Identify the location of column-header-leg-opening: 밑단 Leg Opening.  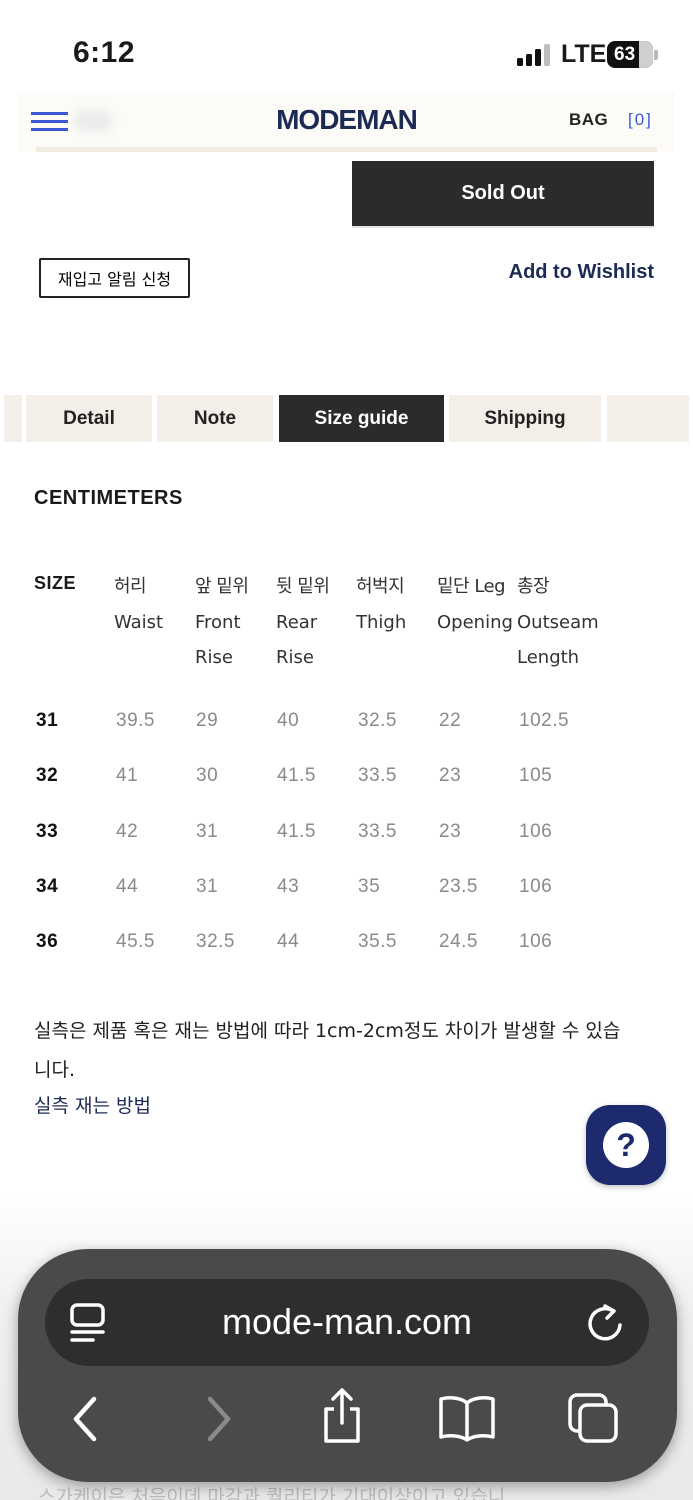
(475, 604).